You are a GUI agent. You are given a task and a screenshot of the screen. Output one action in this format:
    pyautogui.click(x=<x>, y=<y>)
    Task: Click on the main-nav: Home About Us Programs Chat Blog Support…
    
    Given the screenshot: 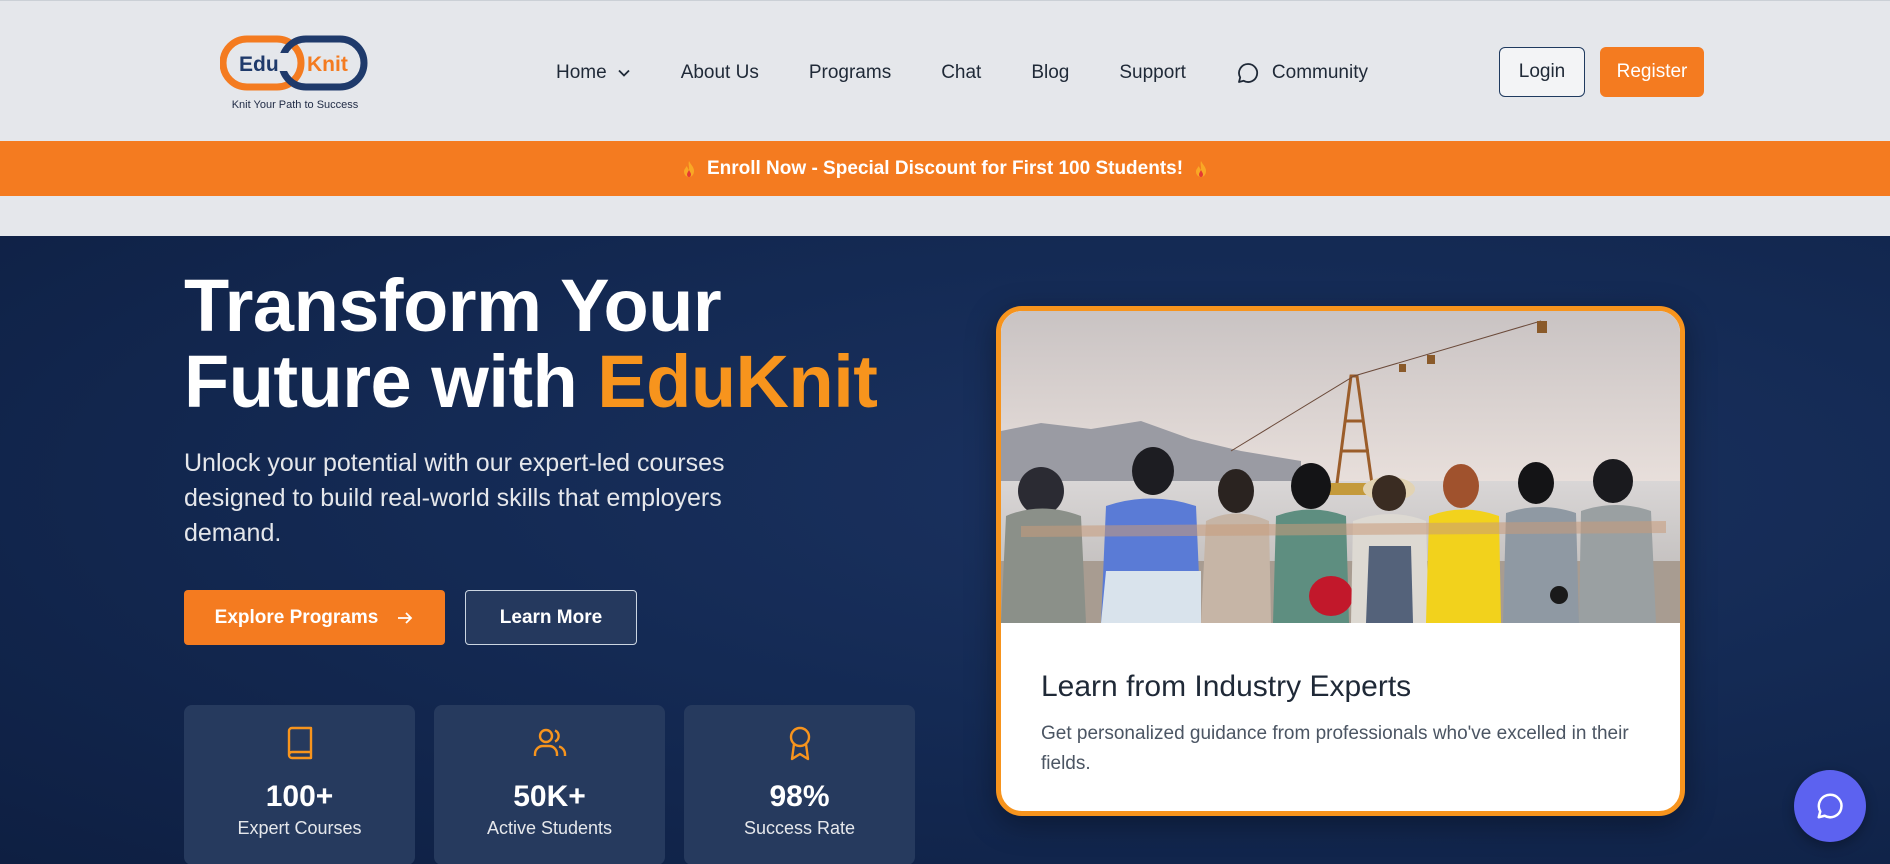 What is the action you would take?
    pyautogui.click(x=962, y=73)
    